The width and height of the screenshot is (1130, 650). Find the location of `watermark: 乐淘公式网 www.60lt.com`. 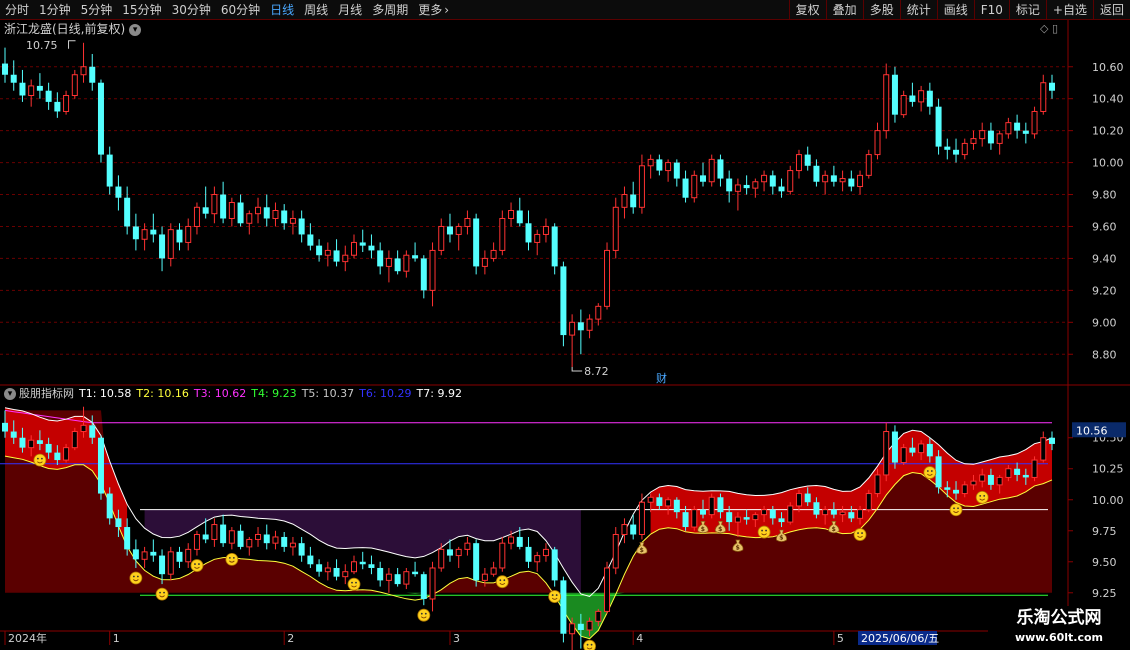

watermark: 乐淘公式网 www.60lt.com is located at coordinates (1059, 628).